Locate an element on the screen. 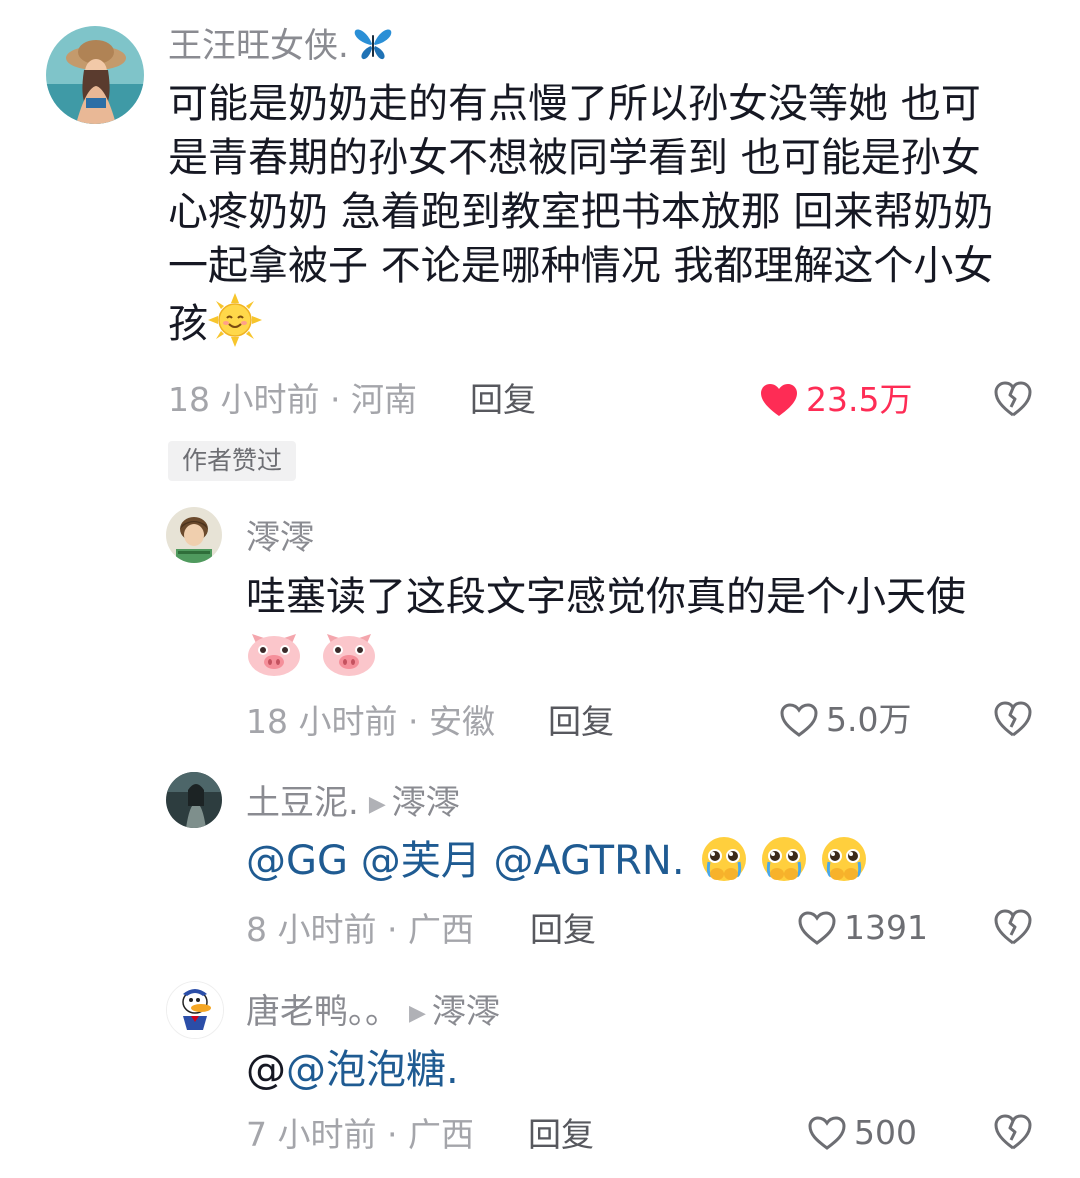  reply-text: 哇塞读了这段文字感觉你真的是个小天使 is located at coordinates (646, 630).